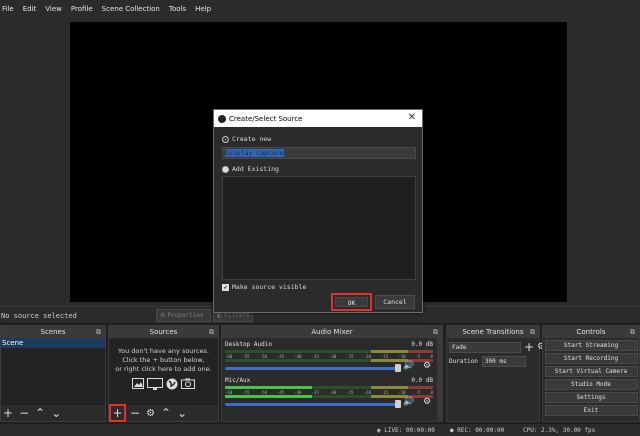 Image resolution: width=640 pixels, height=436 pixels. Describe the element at coordinates (163, 384) in the screenshot. I see `source-type-icons` at that location.